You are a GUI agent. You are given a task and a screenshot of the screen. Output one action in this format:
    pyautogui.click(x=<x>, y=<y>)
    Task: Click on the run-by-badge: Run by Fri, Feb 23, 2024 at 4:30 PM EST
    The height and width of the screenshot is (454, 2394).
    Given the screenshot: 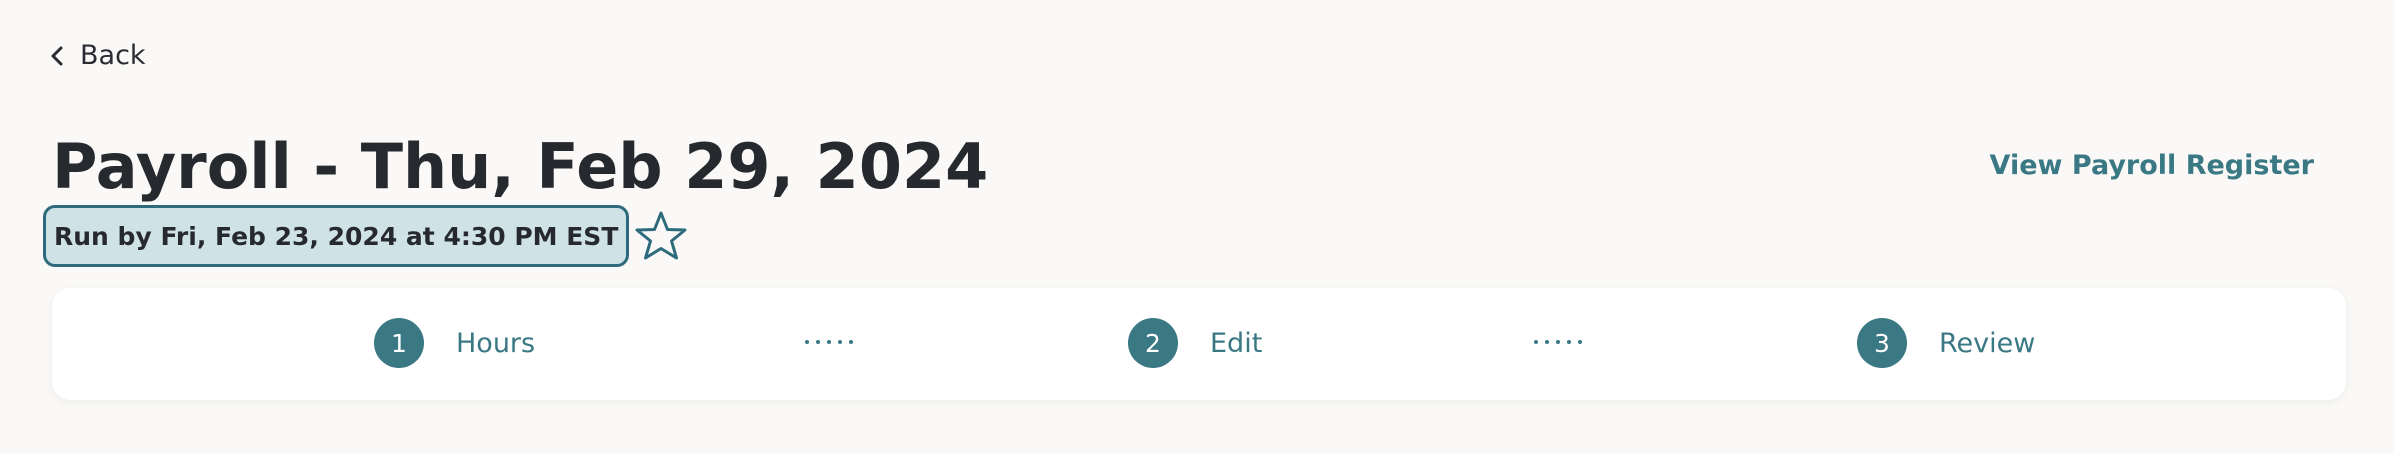 What is the action you would take?
    pyautogui.click(x=336, y=236)
    